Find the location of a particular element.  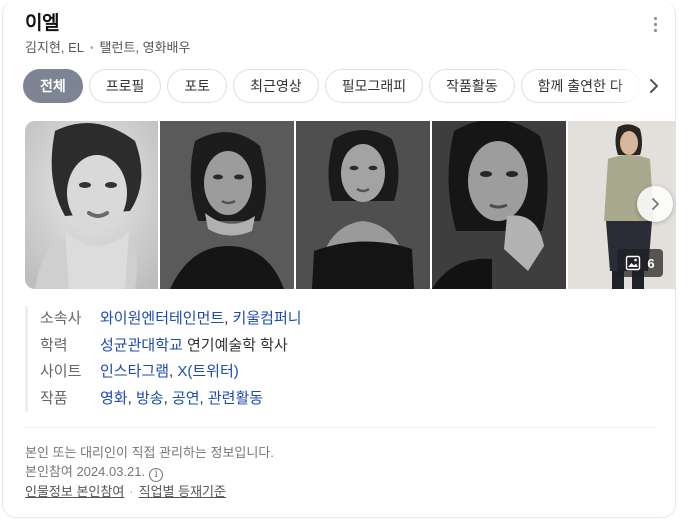

tab-profile: 프로필 is located at coordinates (125, 86).